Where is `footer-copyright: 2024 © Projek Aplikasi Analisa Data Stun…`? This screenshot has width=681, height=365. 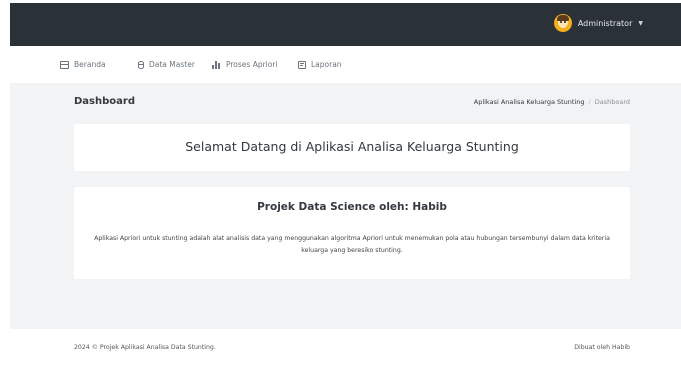
footer-copyright: 2024 © Projek Aplikasi Analisa Data Stun… is located at coordinates (145, 347).